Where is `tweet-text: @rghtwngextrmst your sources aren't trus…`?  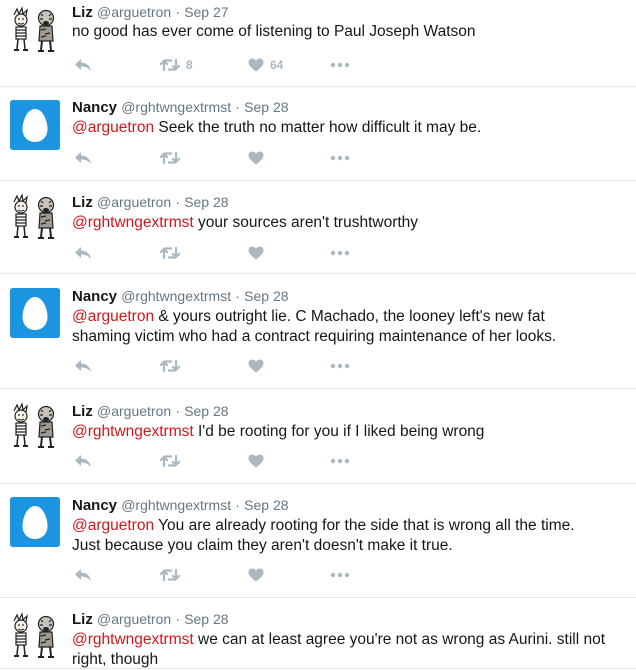
tweet-text: @rghtwngextrmst your sources aren't trus… is located at coordinates (339, 223).